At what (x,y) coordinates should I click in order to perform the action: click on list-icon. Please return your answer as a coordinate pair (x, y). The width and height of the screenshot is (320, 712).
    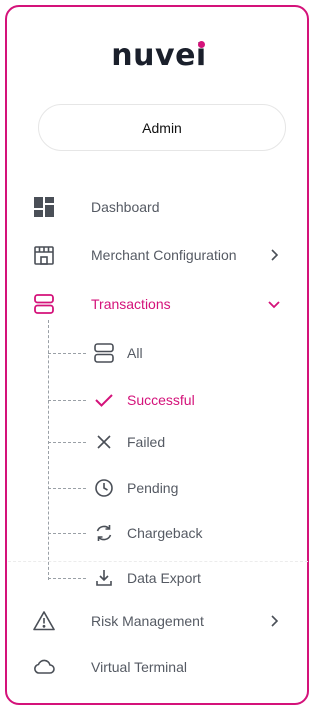
    Looking at the image, I should click on (104, 353).